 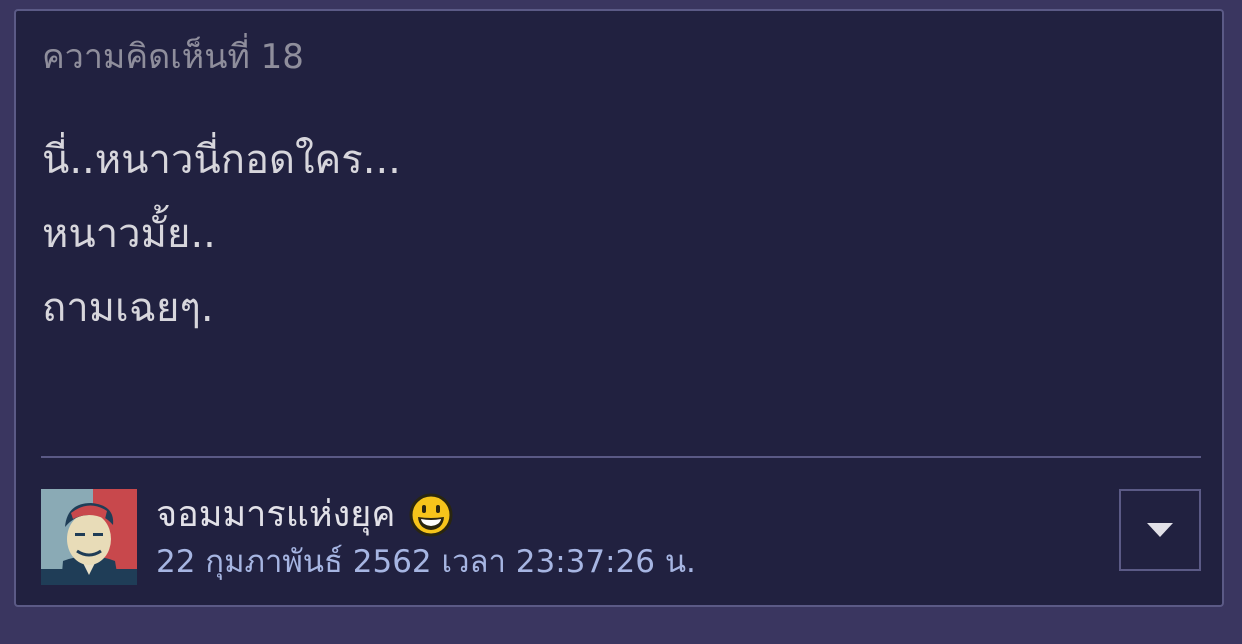 What do you see at coordinates (129, 234) in the screenshot?
I see `comment-line: หนาวมั้ย..` at bounding box center [129, 234].